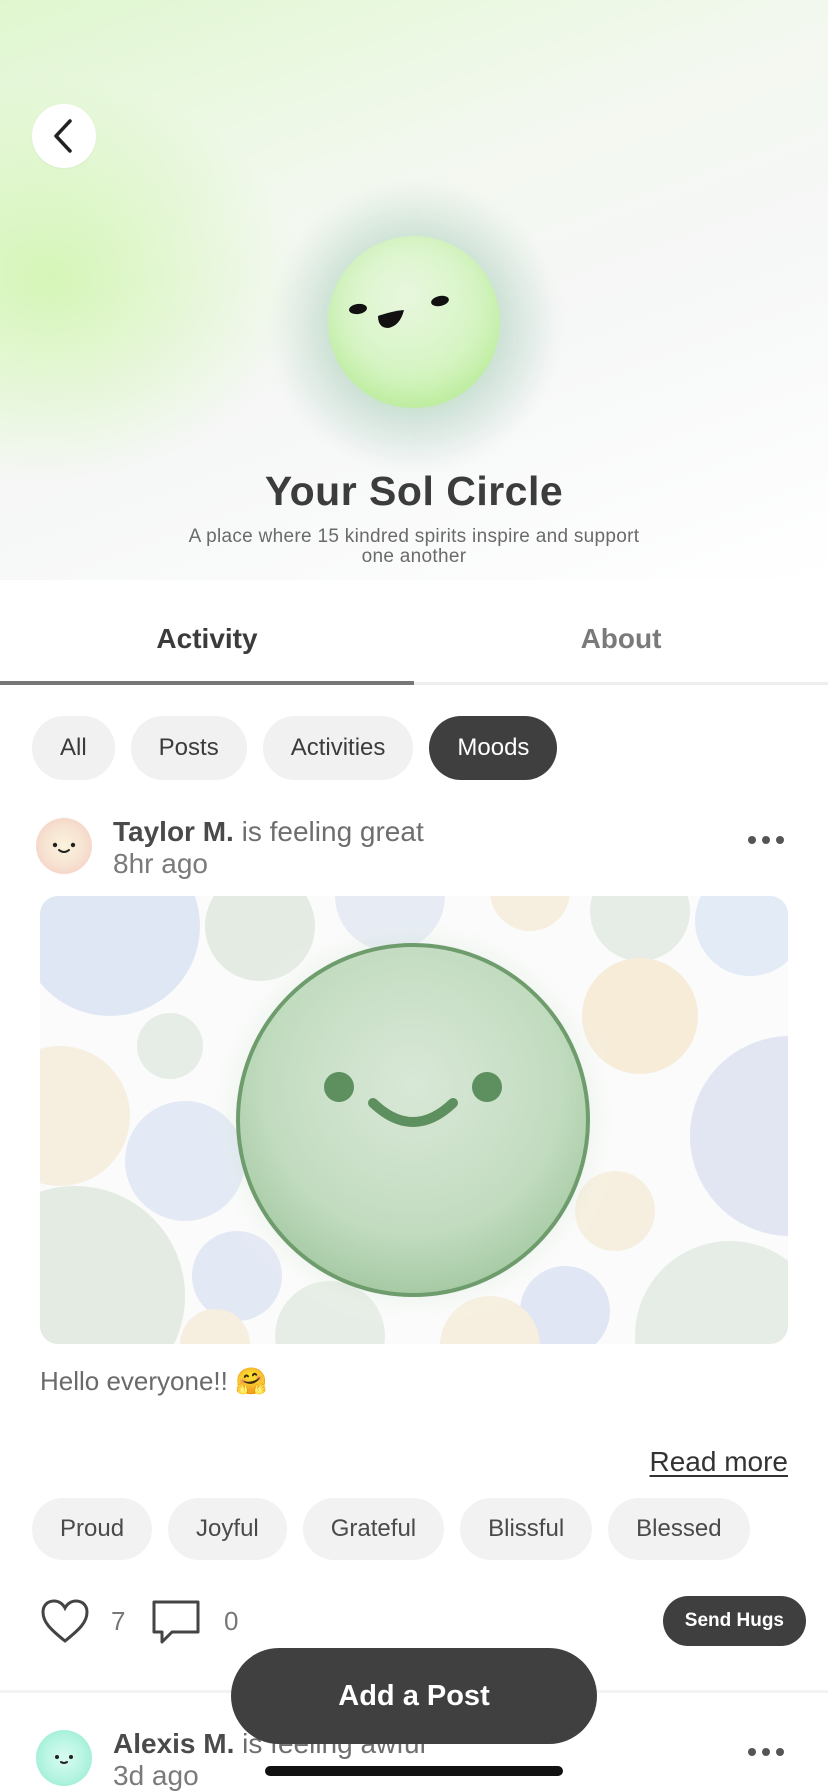 This screenshot has width=828, height=1792. What do you see at coordinates (718, 1462) in the screenshot?
I see `read-more-link: Read more` at bounding box center [718, 1462].